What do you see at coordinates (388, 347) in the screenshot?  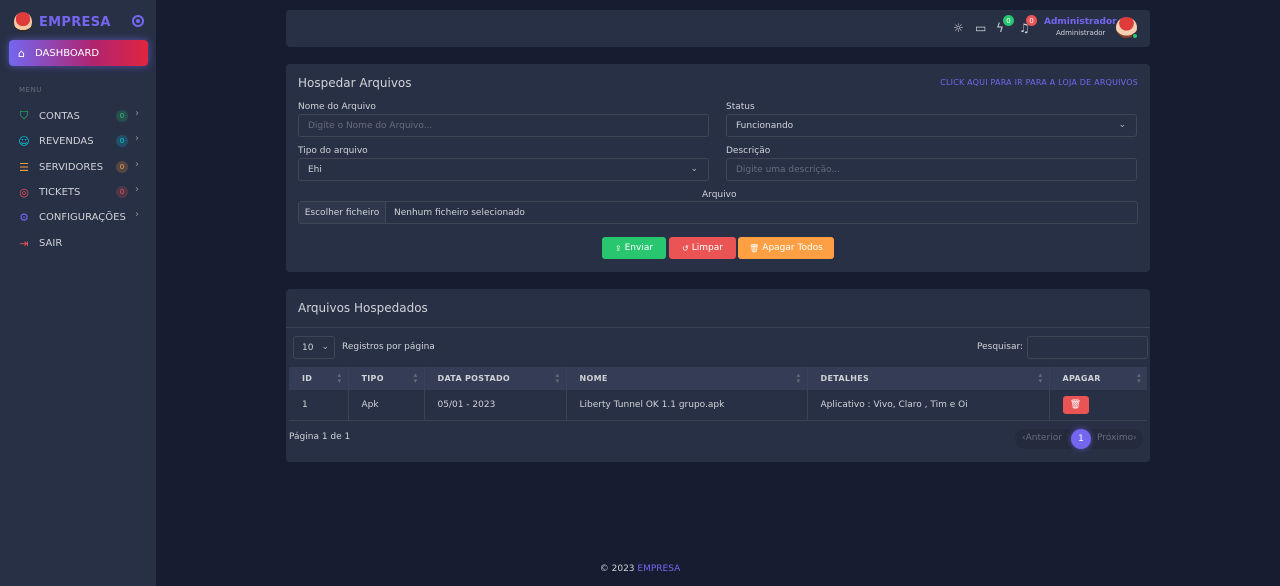 I see `per-page-label: Registros por página` at bounding box center [388, 347].